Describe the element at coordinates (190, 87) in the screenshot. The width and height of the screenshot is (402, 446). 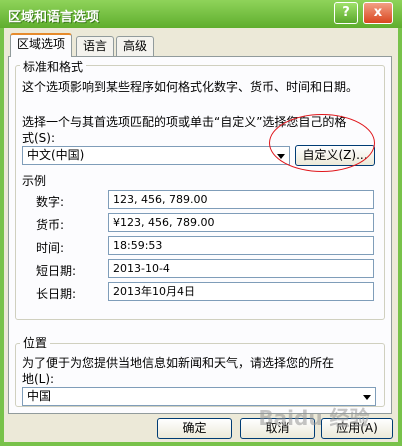
I see `standards-description: 这个选项影响到某些程序如何格式化数字、货币、时间和日期。` at that location.